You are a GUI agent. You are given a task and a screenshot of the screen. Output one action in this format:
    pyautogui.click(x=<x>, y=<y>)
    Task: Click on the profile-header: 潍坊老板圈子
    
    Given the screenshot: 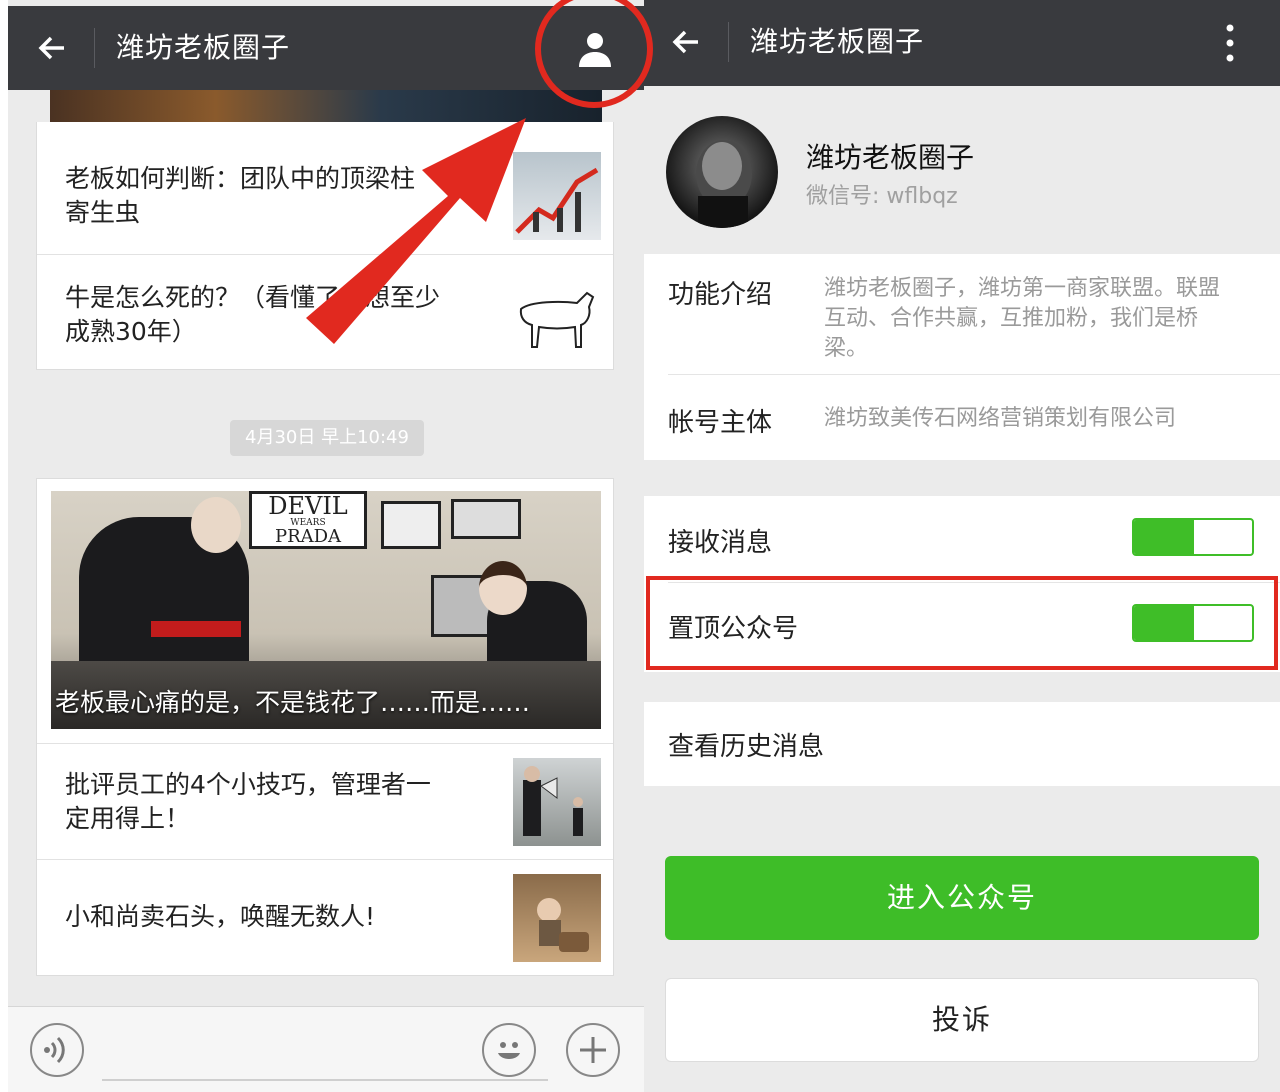 What is the action you would take?
    pyautogui.click(x=962, y=43)
    